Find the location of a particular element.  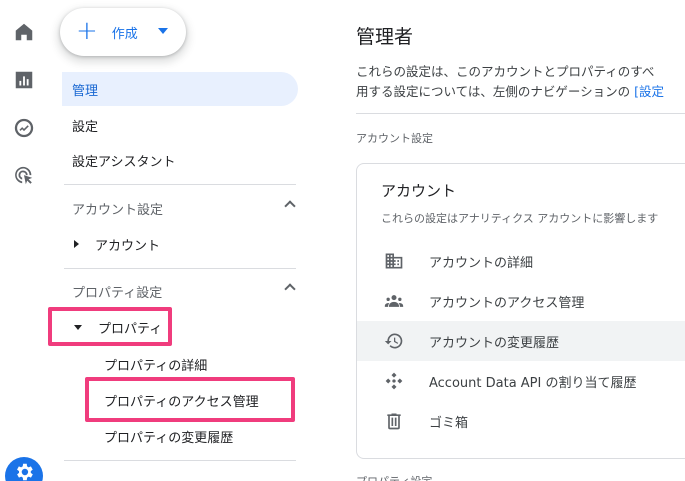

row-trash: ゴミ箱 is located at coordinates (521, 421).